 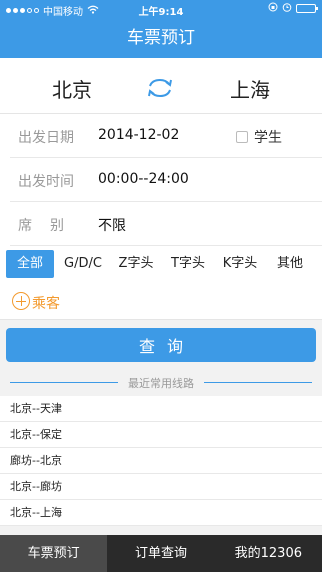 What do you see at coordinates (50, 226) in the screenshot?
I see `seat-class-label: 席别` at bounding box center [50, 226].